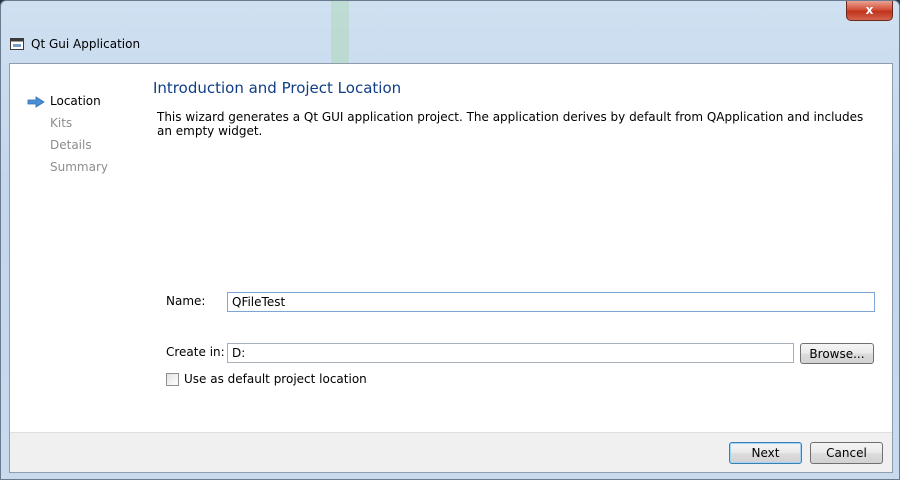 Image resolution: width=900 pixels, height=480 pixels. Describe the element at coordinates (172, 379) in the screenshot. I see `default-location-checkbox` at that location.